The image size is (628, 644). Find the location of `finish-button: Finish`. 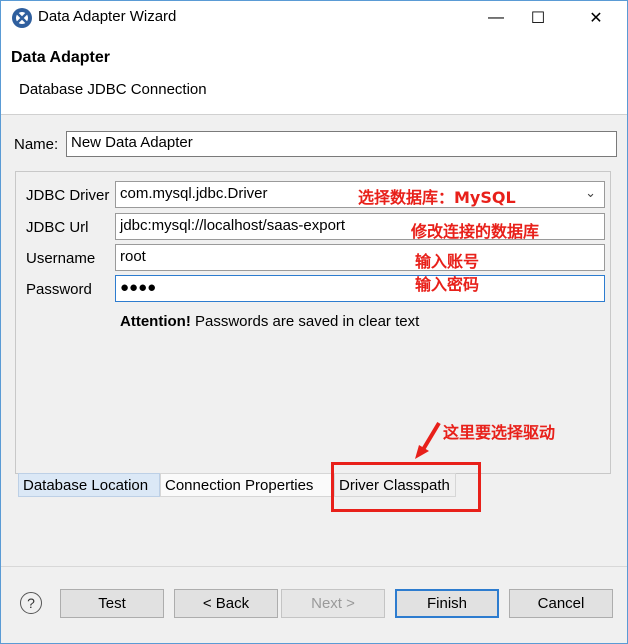

finish-button: Finish is located at coordinates (447, 603).